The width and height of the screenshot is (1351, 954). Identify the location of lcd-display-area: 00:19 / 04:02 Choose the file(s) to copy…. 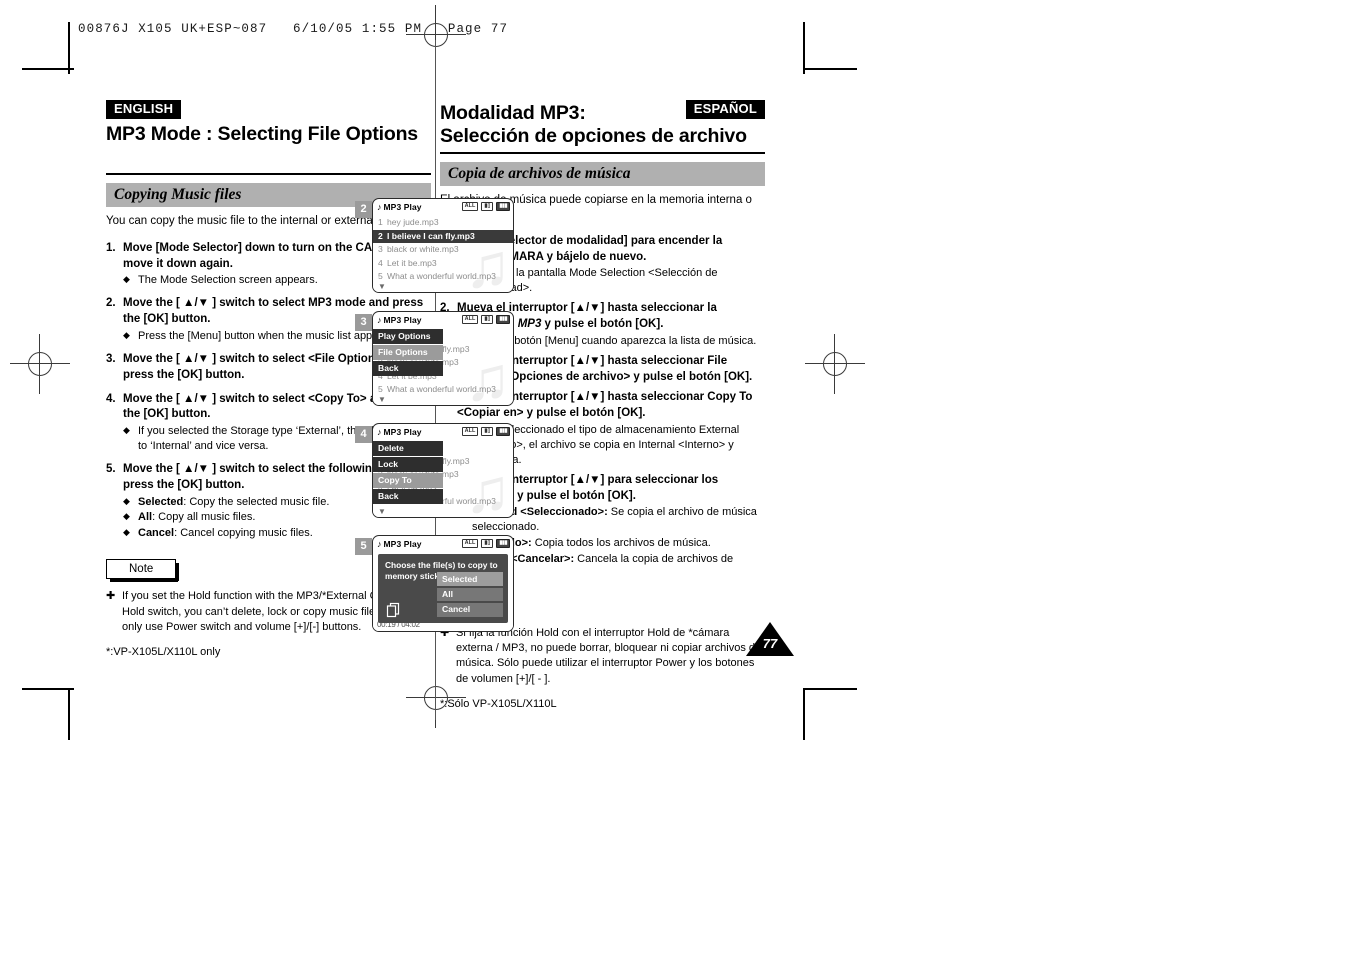
(443, 591).